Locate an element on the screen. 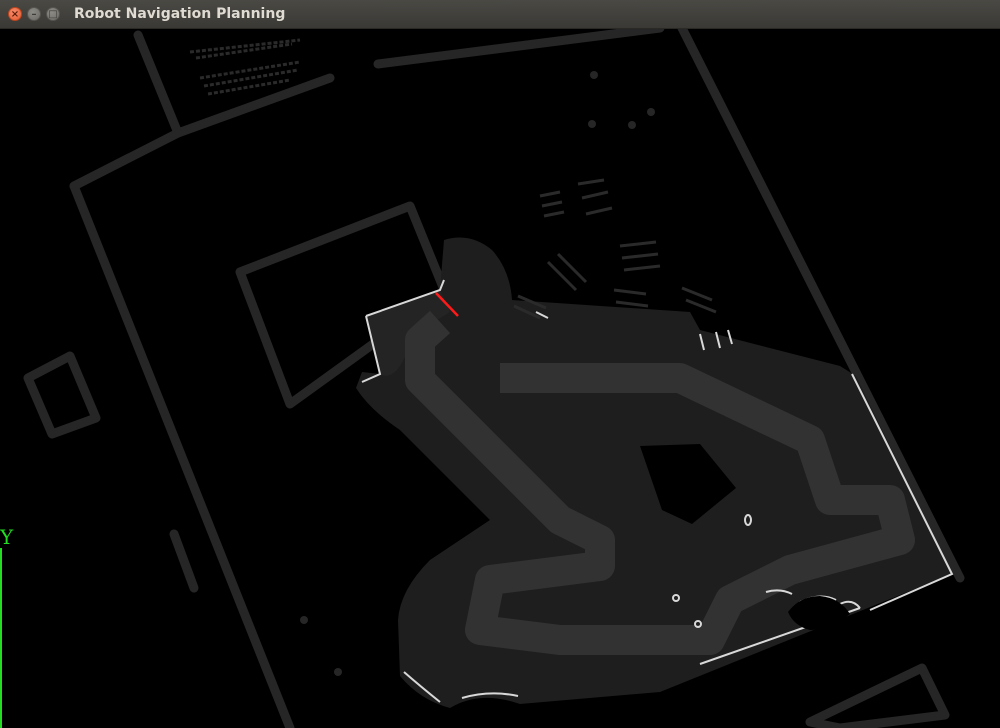 The width and height of the screenshot is (1000, 728). close-icon: × is located at coordinates (15, 14).